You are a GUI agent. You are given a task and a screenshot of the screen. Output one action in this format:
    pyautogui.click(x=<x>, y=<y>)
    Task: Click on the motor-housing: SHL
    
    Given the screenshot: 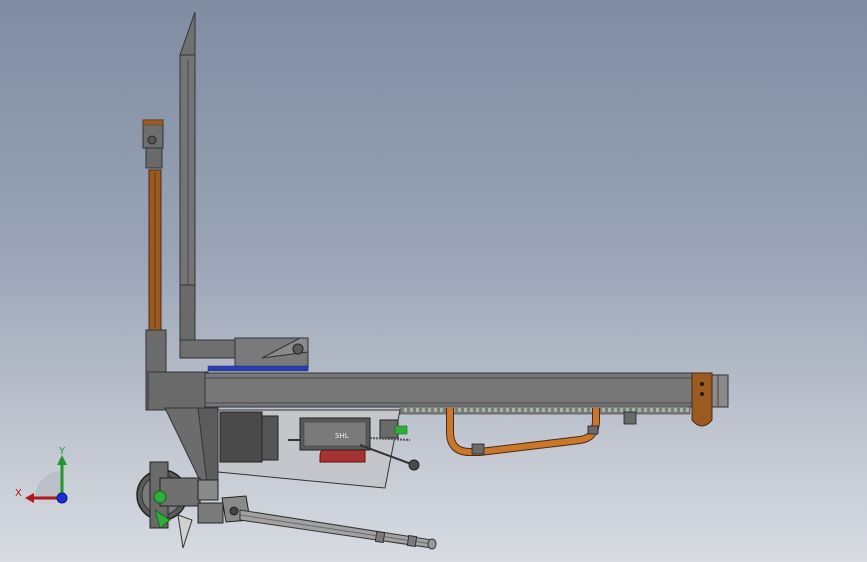 What is the action you would take?
    pyautogui.click(x=312, y=449)
    